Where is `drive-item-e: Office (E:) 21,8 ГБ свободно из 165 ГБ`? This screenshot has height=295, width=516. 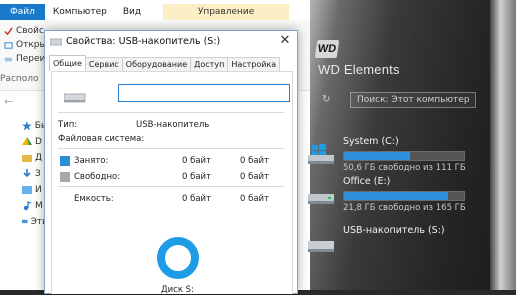
drive-item-e: Office (E:) 21,8 ГБ свободно из 165 ГБ is located at coordinates (406, 196).